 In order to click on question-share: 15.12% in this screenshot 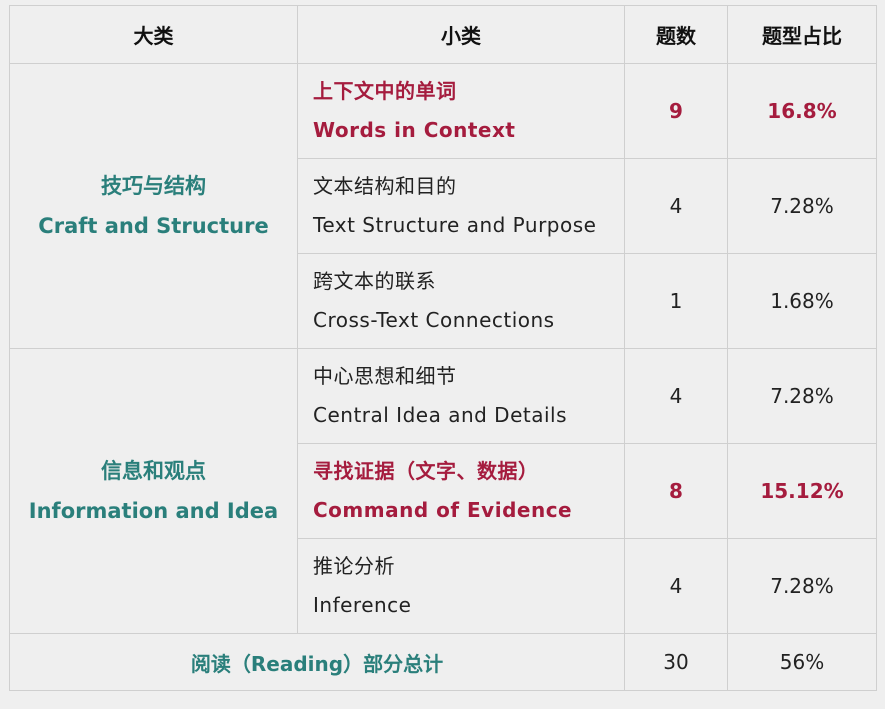, I will do `click(802, 491)`.